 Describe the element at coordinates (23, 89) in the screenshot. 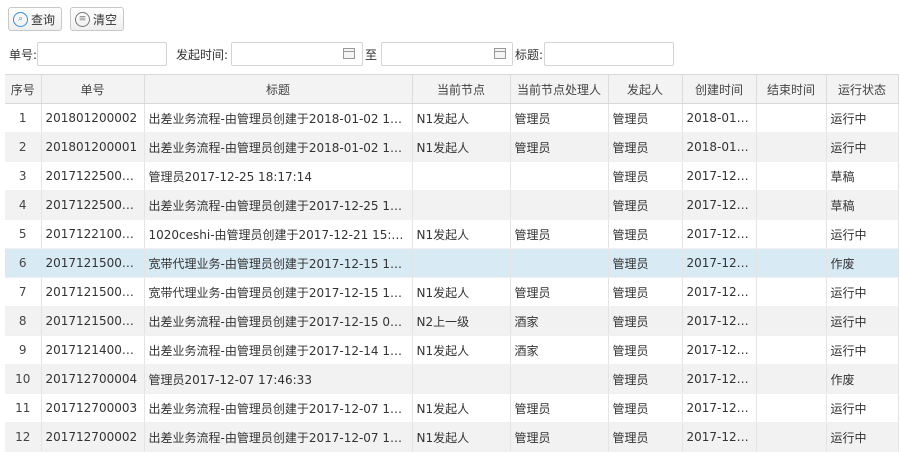

I see `column-header: 序号` at that location.